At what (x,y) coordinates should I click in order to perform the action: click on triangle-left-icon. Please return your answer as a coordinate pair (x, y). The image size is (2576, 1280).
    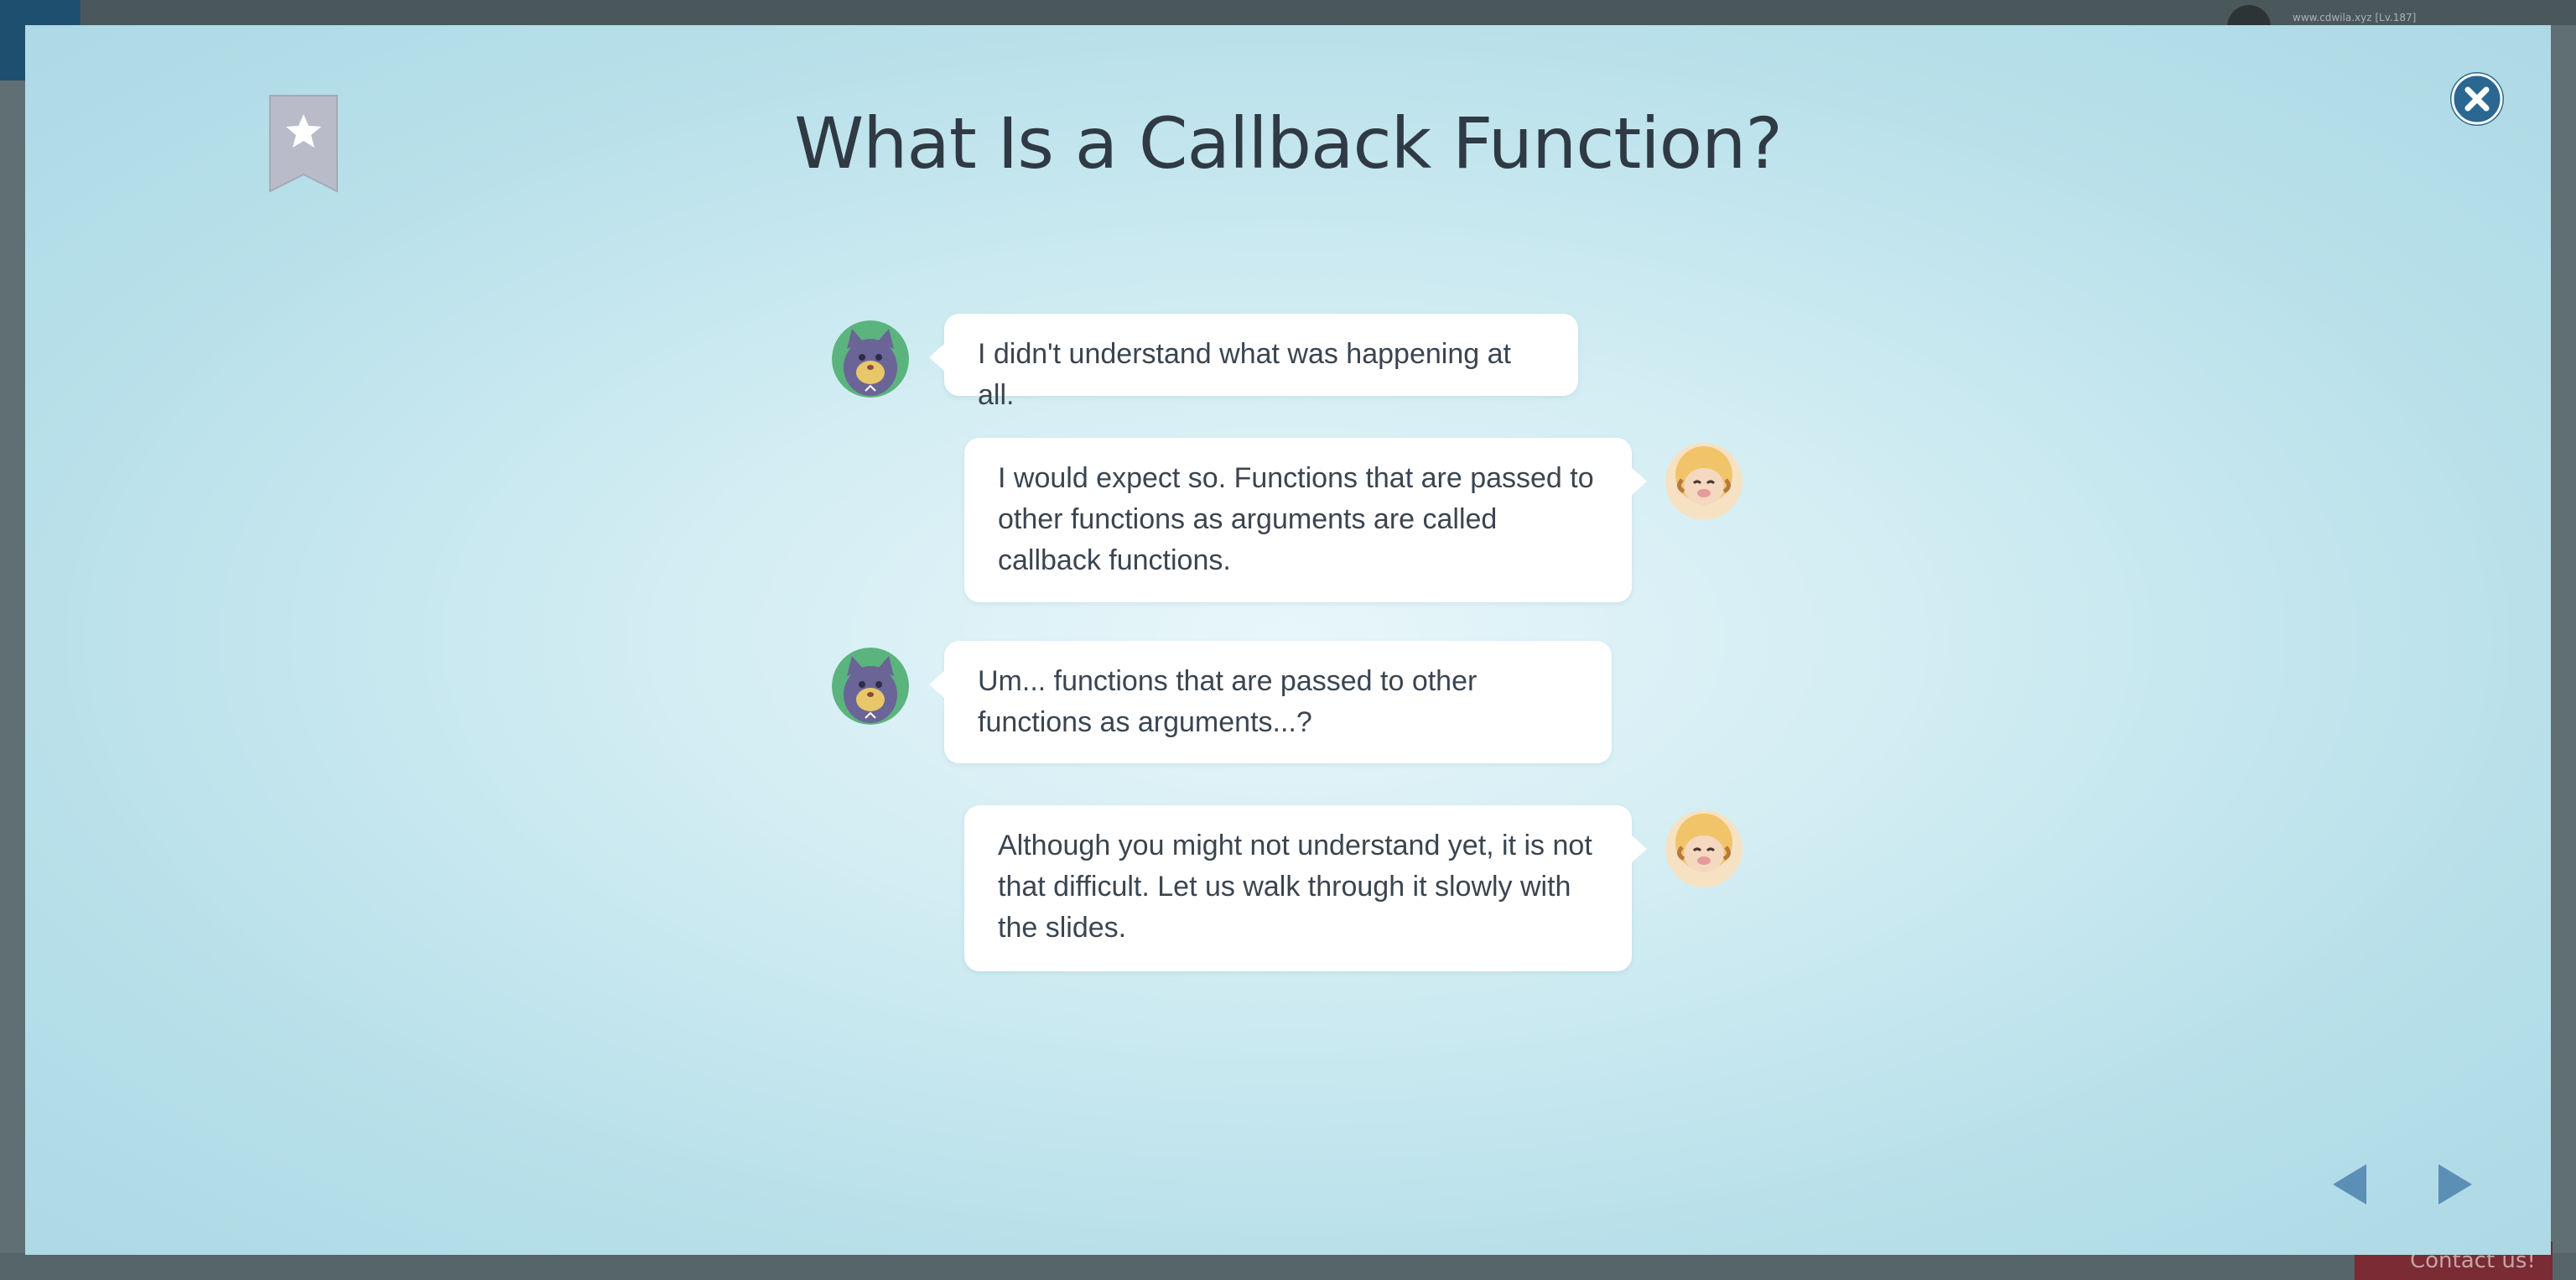
    Looking at the image, I should click on (2349, 1184).